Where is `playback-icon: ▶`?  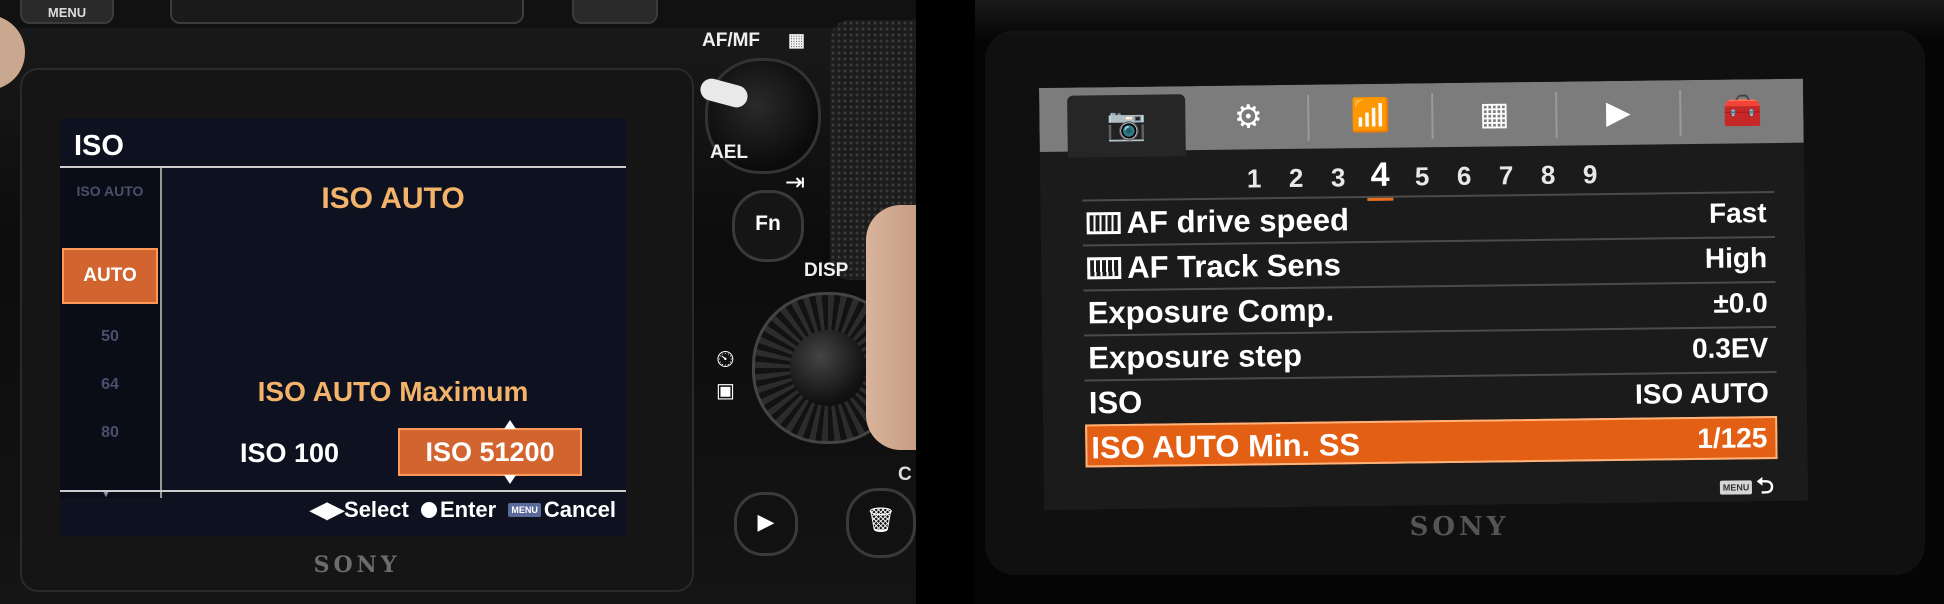 playback-icon: ▶ is located at coordinates (1618, 112).